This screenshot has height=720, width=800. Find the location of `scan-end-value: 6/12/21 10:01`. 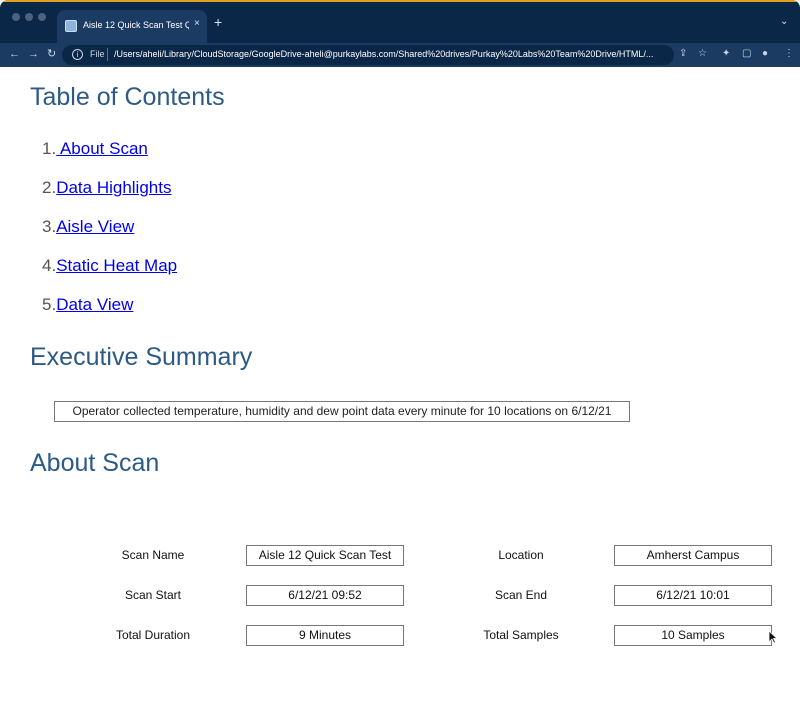

scan-end-value: 6/12/21 10:01 is located at coordinates (693, 595).